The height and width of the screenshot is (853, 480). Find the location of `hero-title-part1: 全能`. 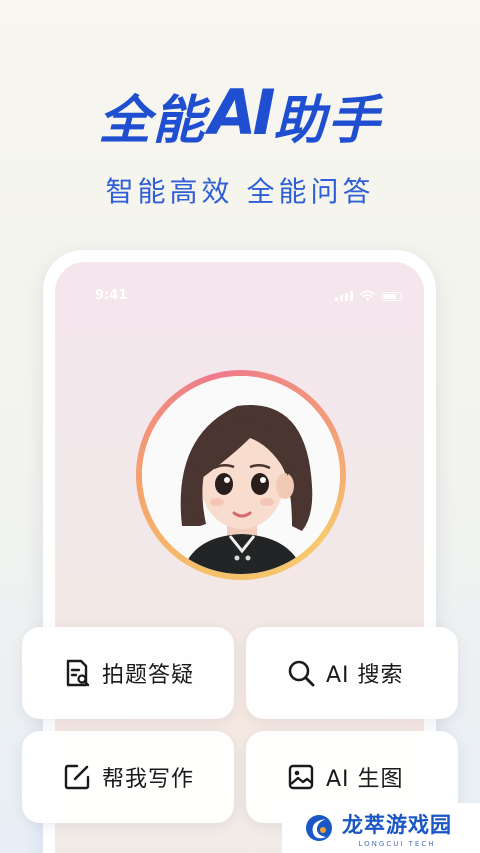

hero-title-part1: 全能 is located at coordinates (152, 121).